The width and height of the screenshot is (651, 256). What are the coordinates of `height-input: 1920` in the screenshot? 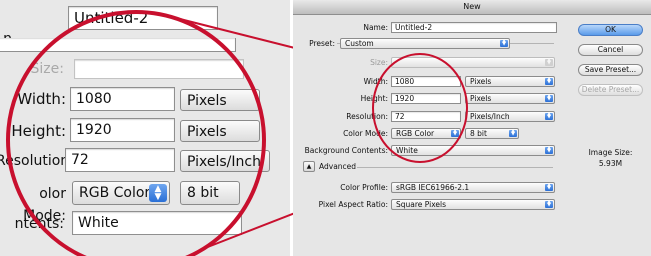 It's located at (426, 98).